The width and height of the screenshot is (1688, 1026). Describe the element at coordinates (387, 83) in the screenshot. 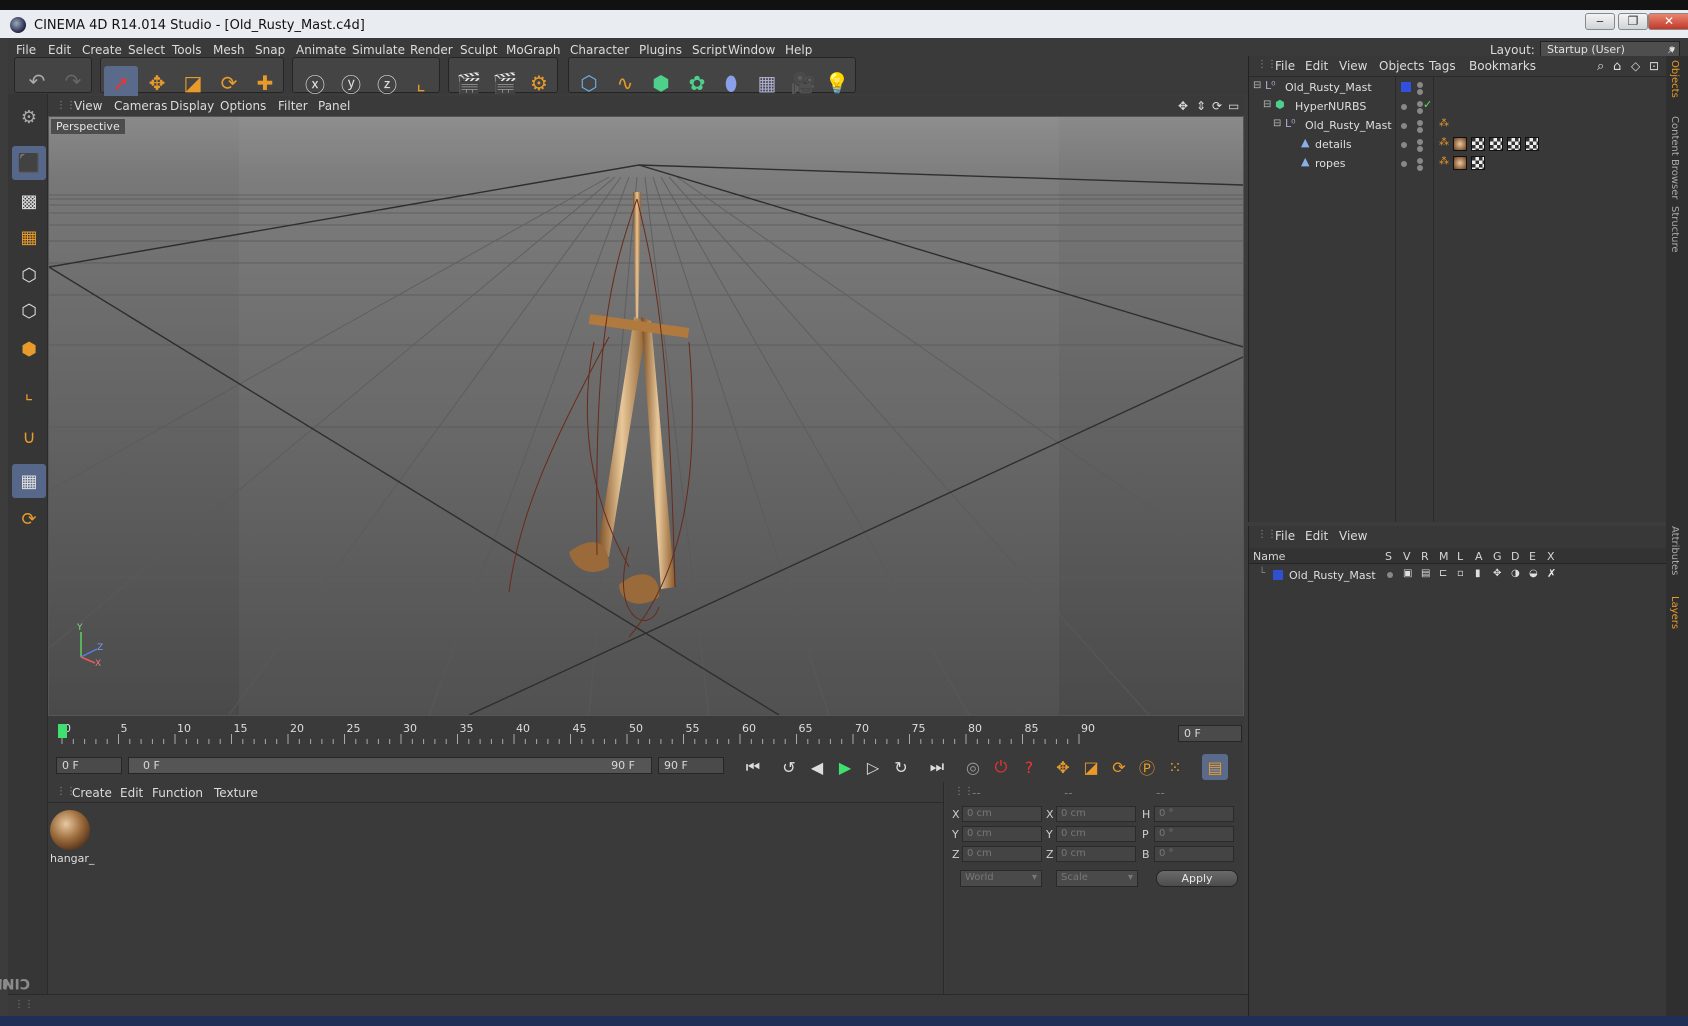

I see `z-axis-lock-icon: ⓩ` at that location.